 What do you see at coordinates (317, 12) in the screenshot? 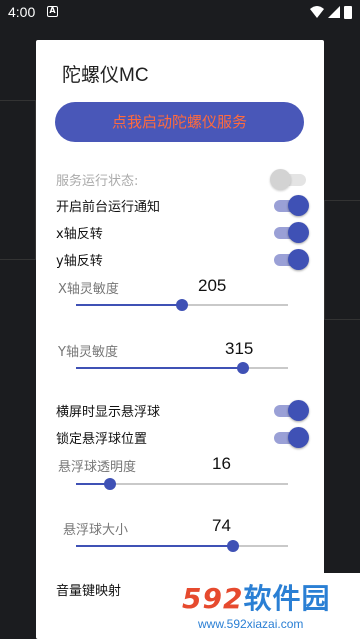
I see `wifi-icon` at bounding box center [317, 12].